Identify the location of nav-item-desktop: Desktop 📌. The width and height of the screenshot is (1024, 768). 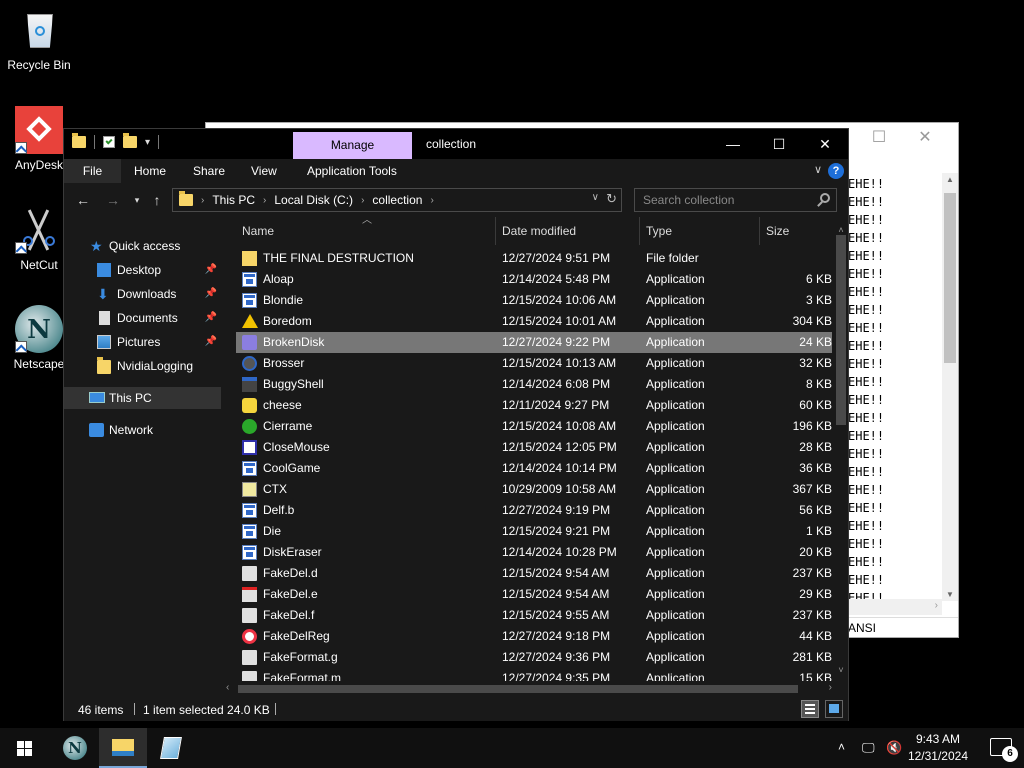
(142, 270).